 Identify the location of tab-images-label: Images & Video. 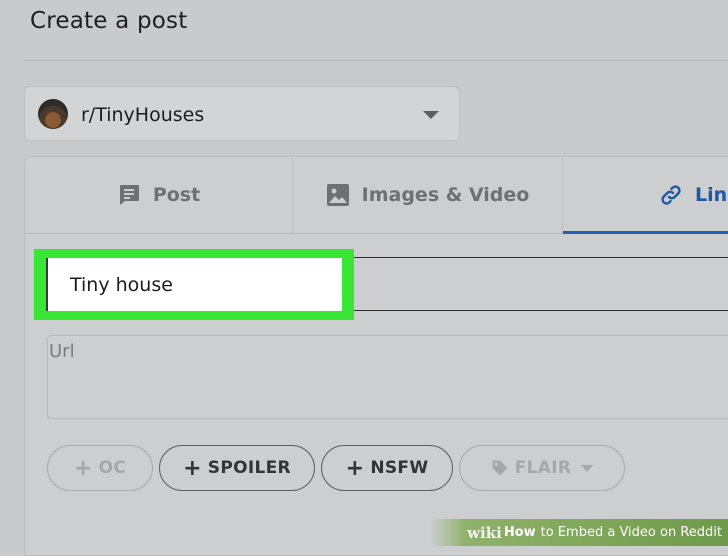
(445, 195).